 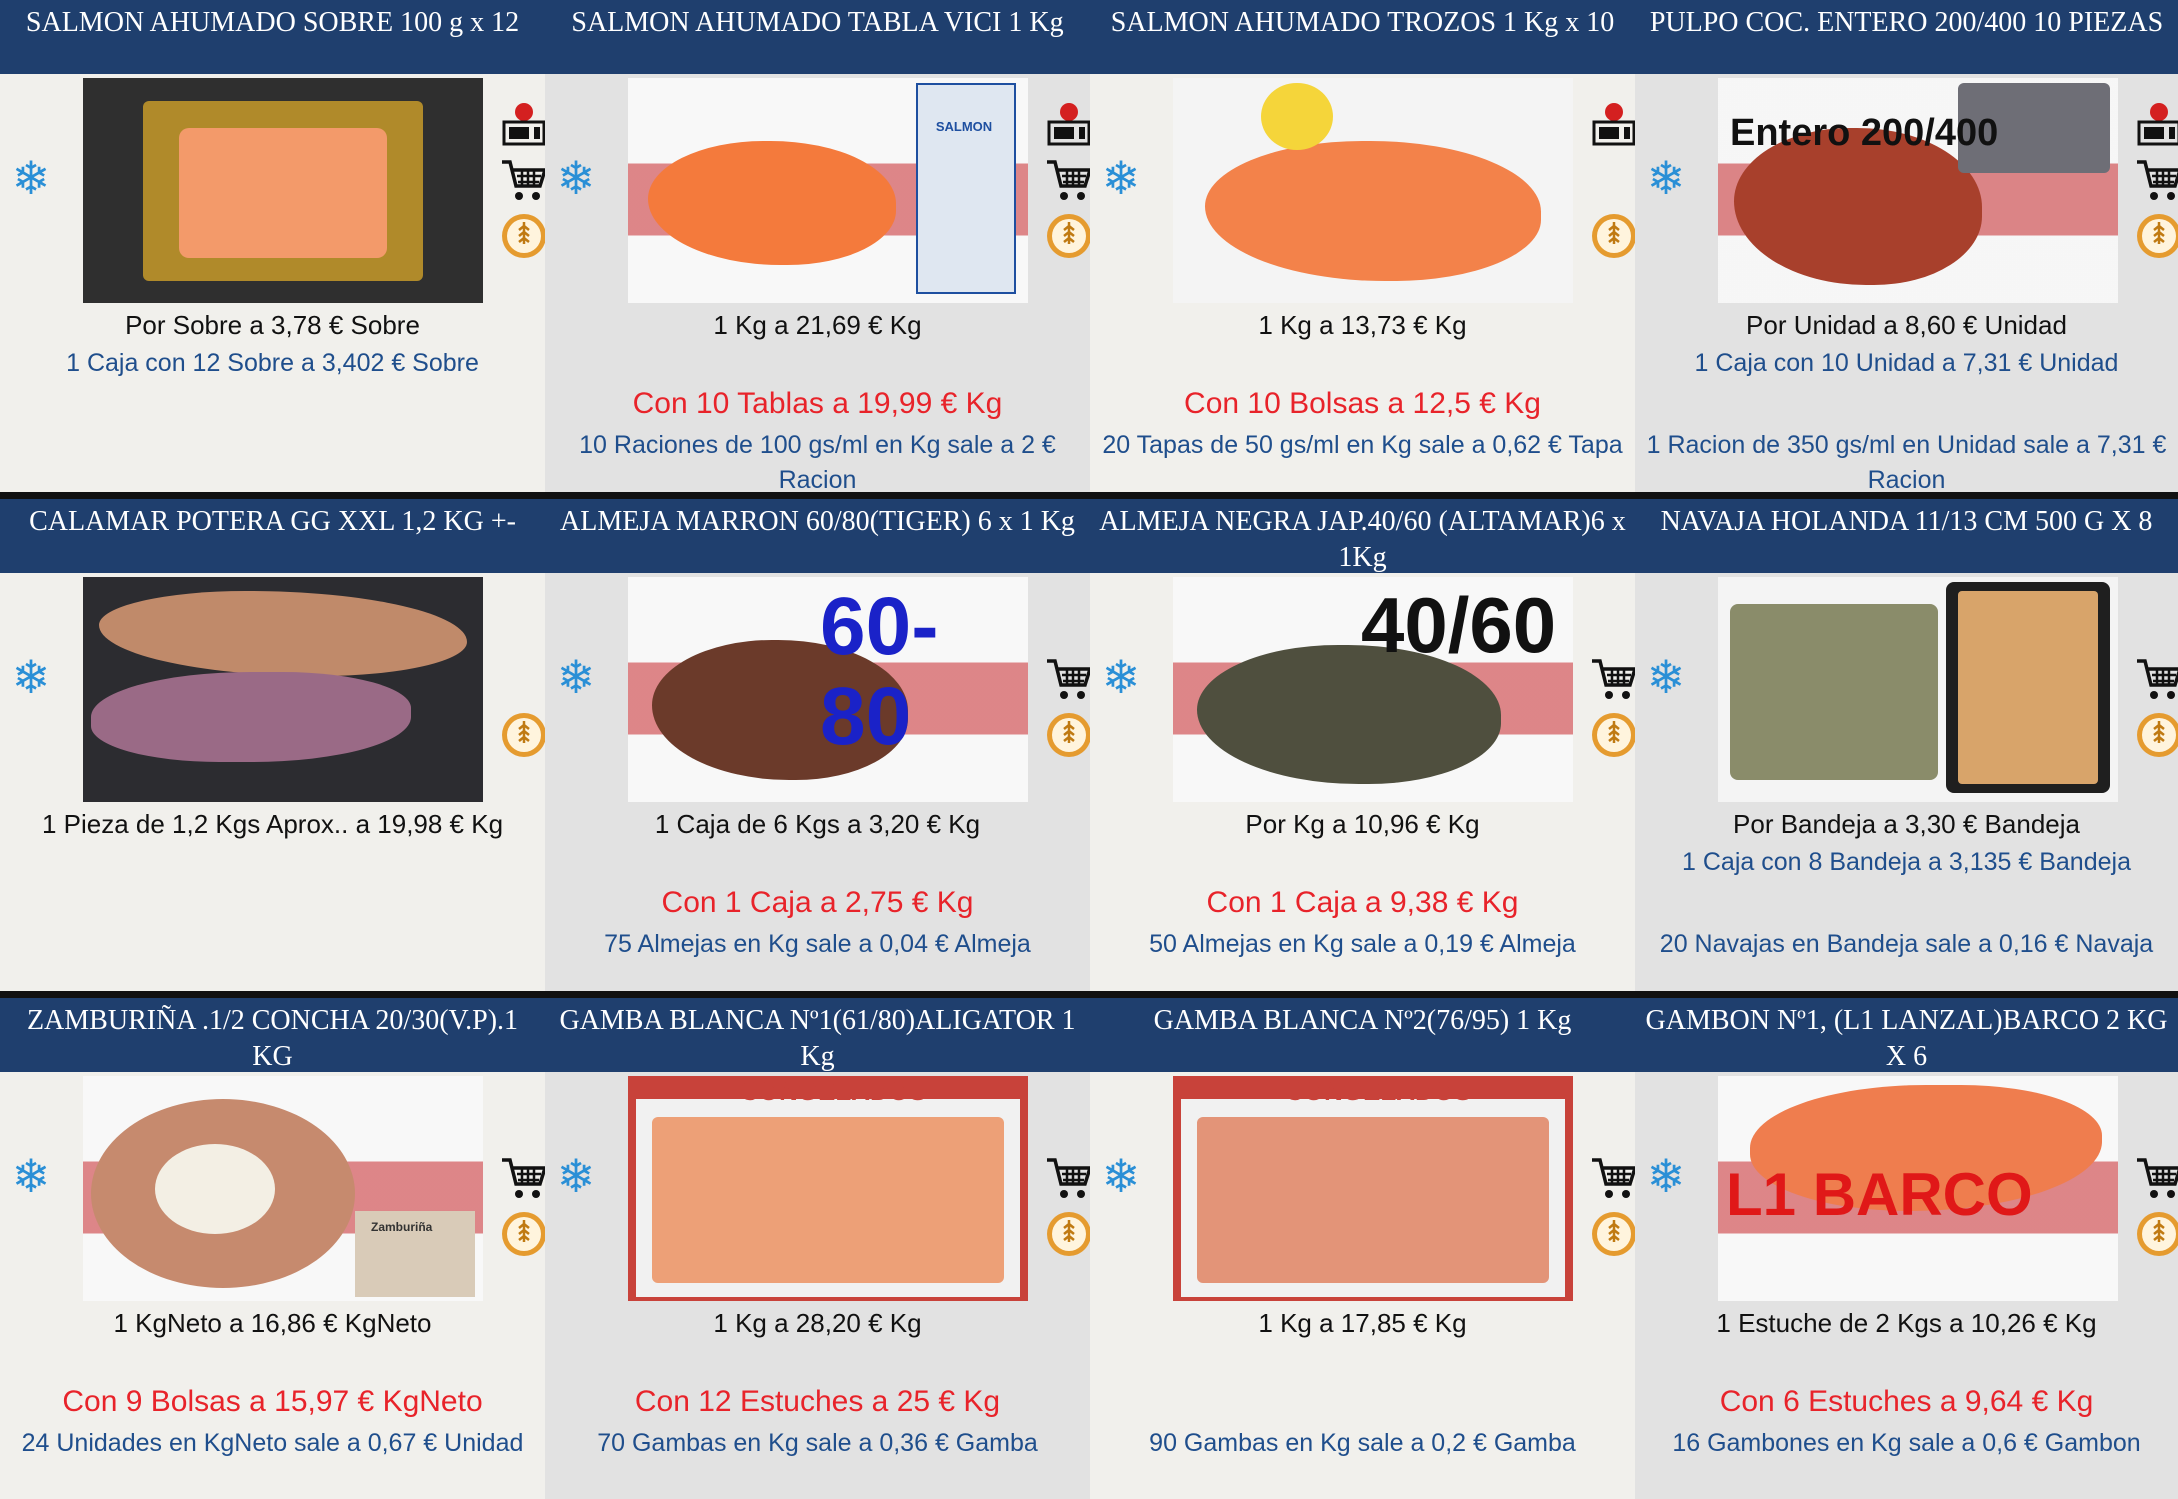 I want to click on photo-label: 40/60, so click(x=1459, y=624).